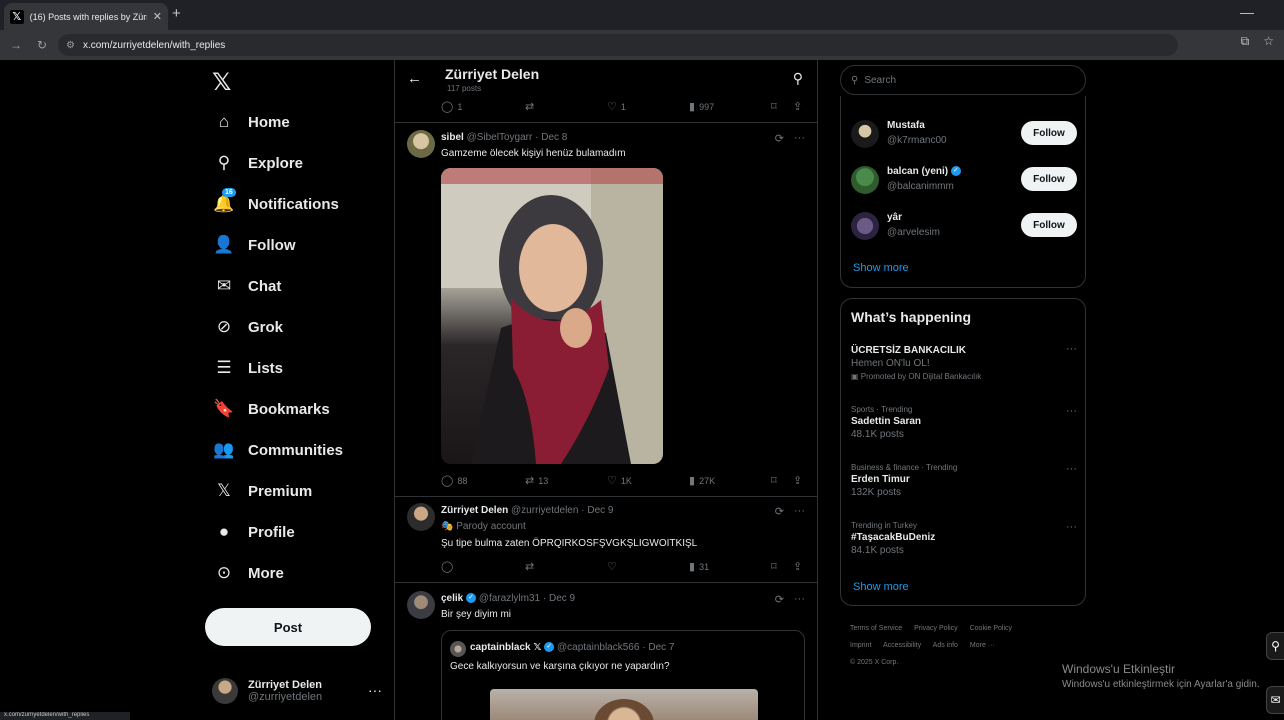 This screenshot has height=720, width=1284. What do you see at coordinates (276, 204) in the screenshot?
I see `nav-notifications: 🔔 16 Notifications` at bounding box center [276, 204].